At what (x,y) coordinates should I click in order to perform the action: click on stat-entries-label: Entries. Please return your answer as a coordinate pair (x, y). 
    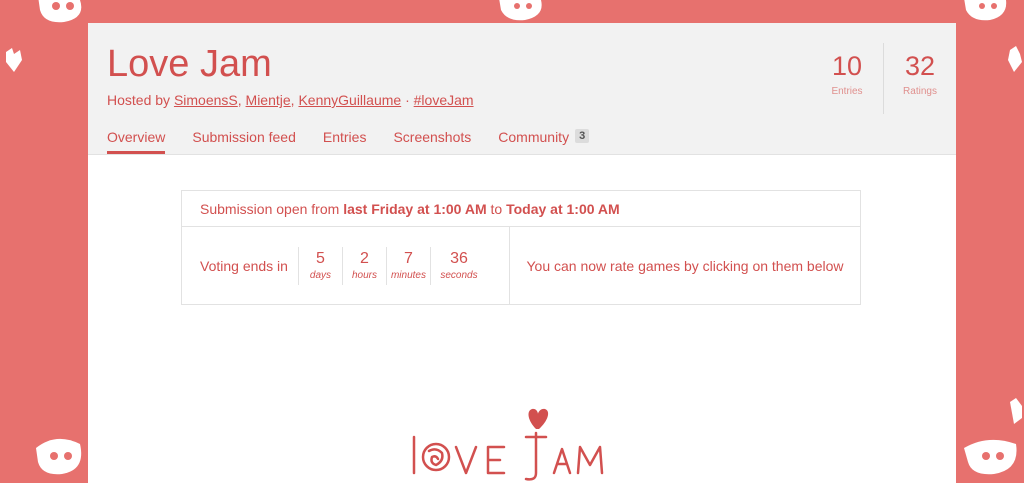
    Looking at the image, I should click on (847, 91).